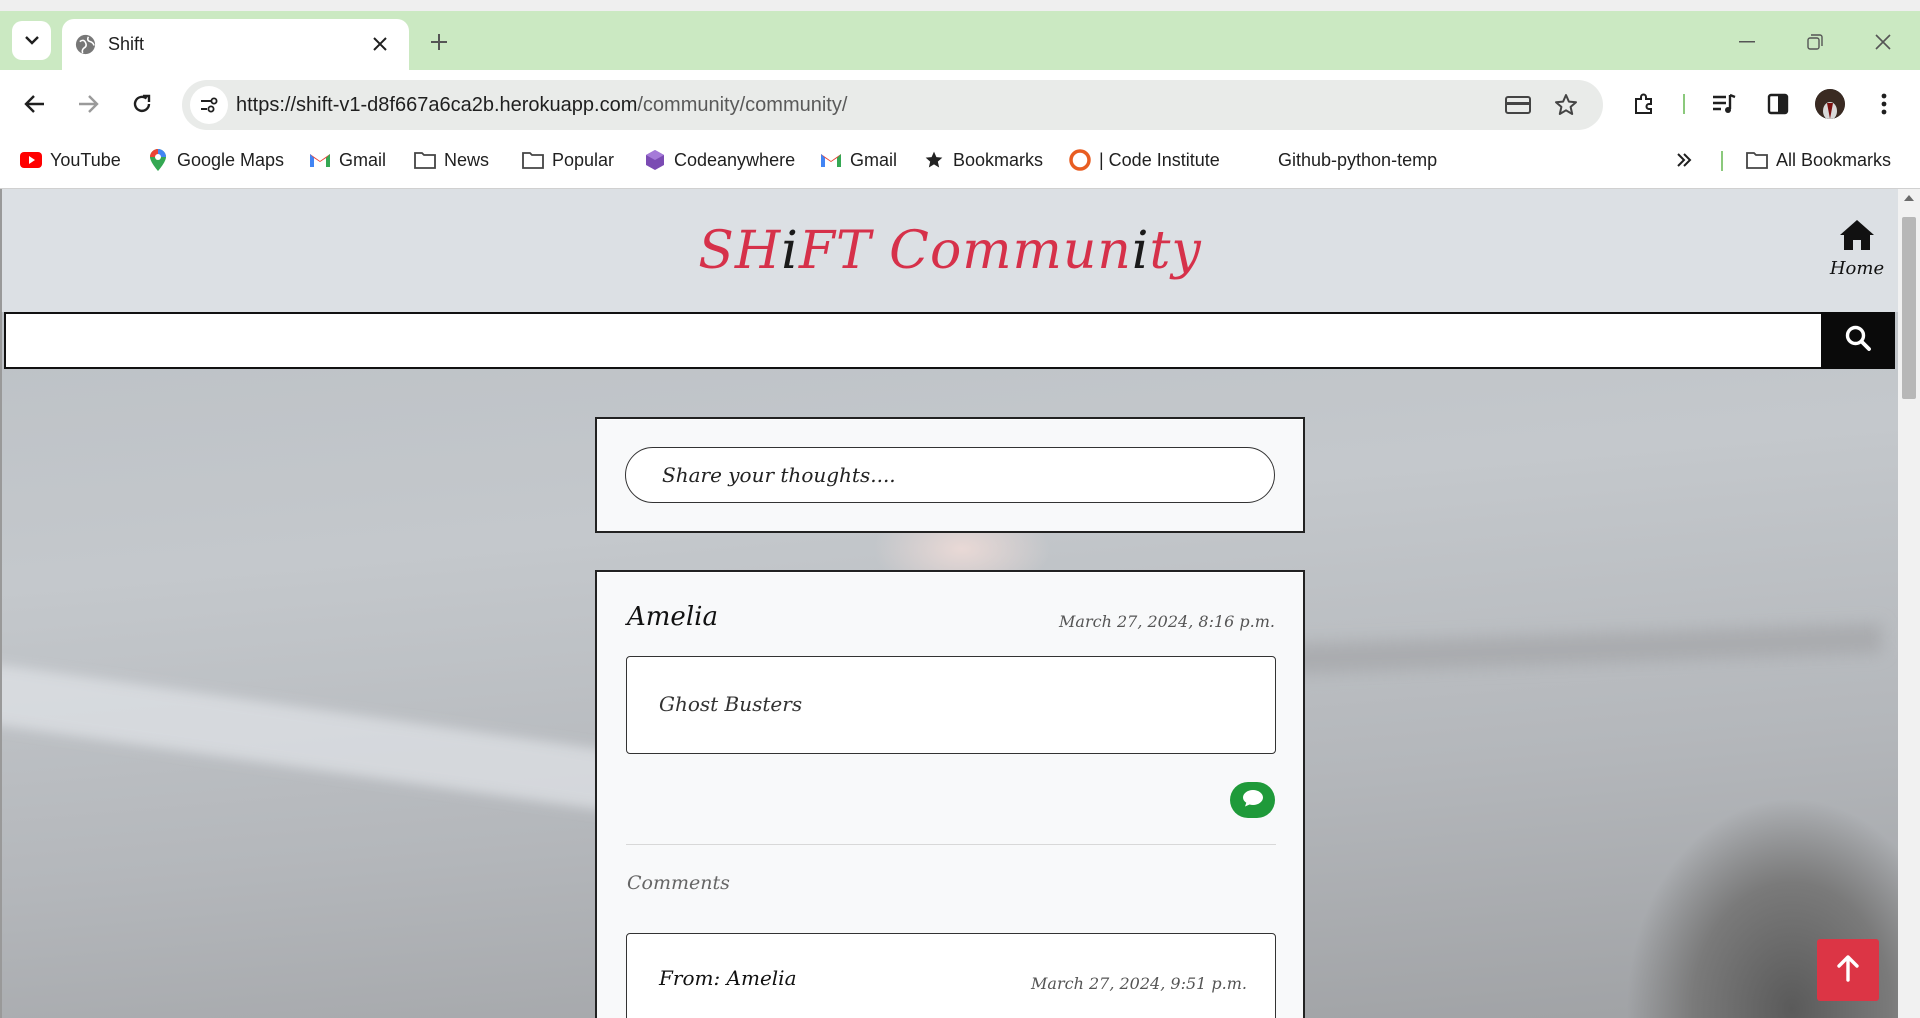 This screenshot has height=1018, width=1920. Describe the element at coordinates (1857, 237) in the screenshot. I see `home-icon` at that location.